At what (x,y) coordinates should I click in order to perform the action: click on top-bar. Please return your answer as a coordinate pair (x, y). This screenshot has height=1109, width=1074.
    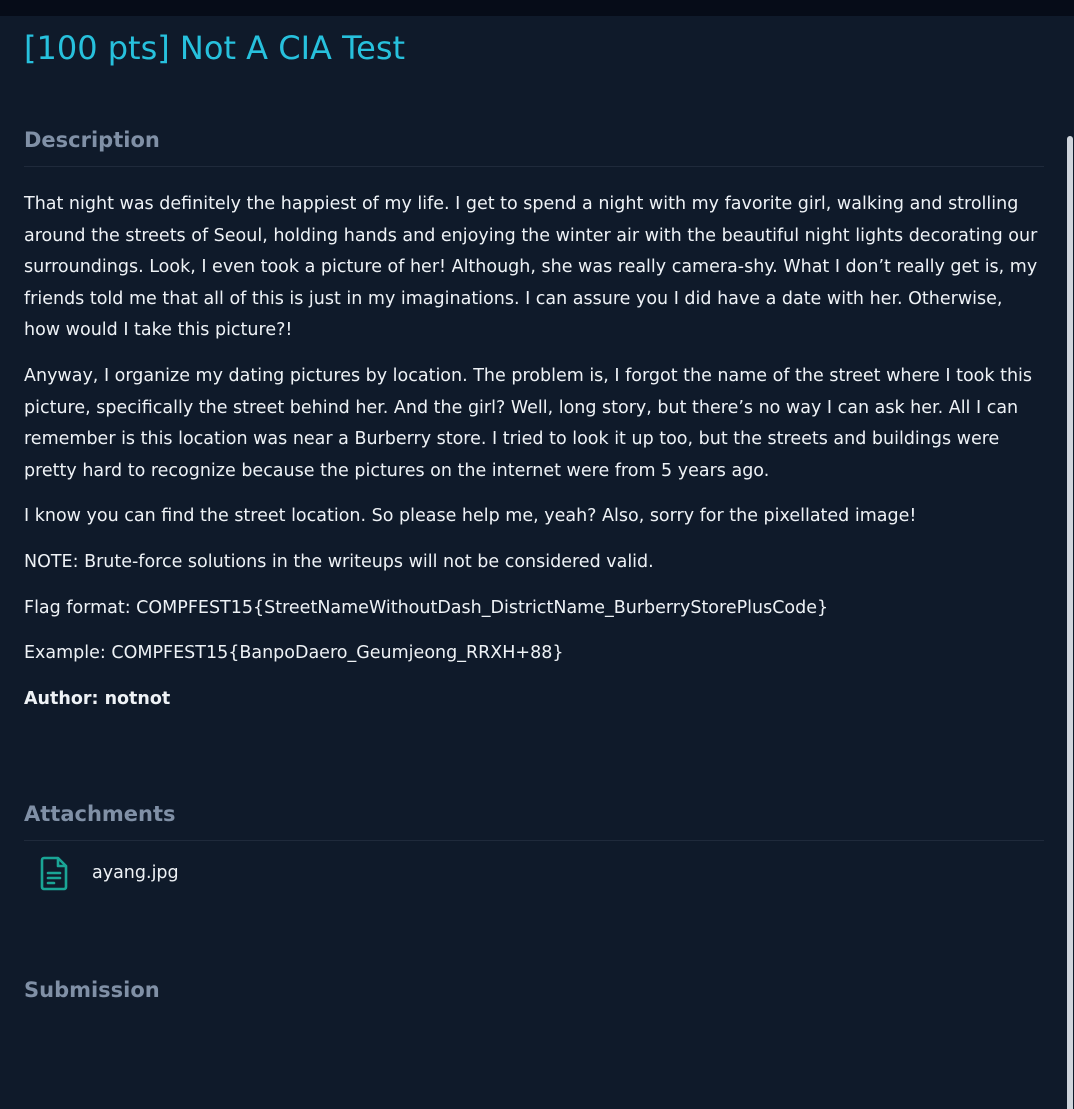
    Looking at the image, I should click on (537, 8).